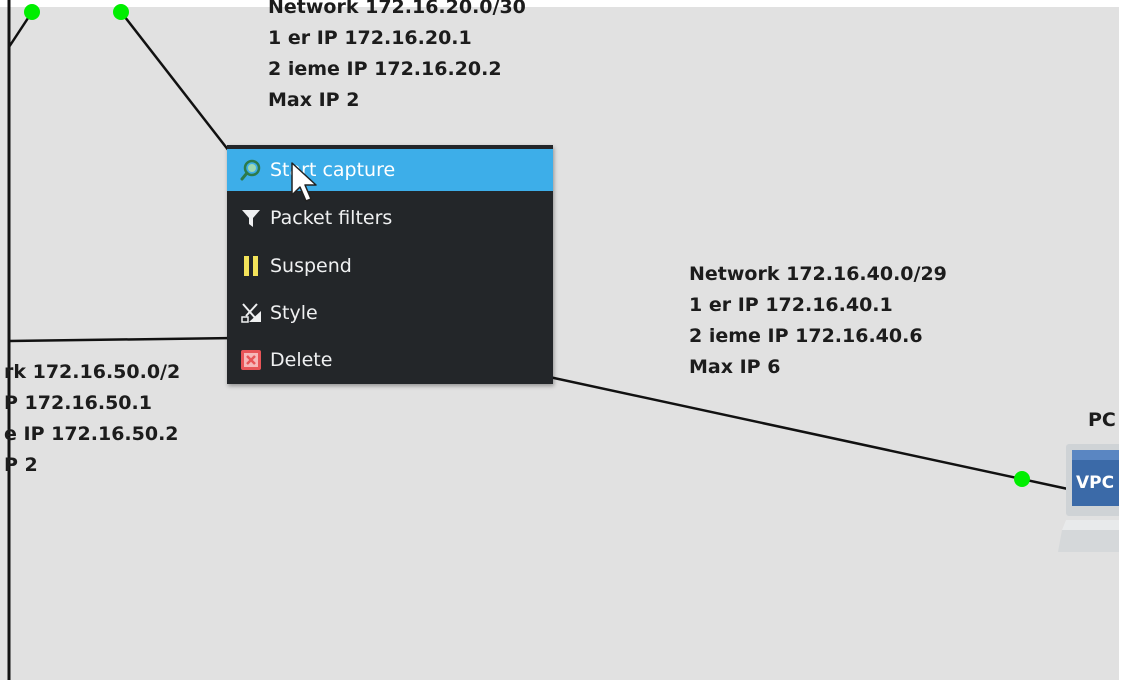 This screenshot has height=682, width=1121. Describe the element at coordinates (251, 218) in the screenshot. I see `filter-icon` at that location.